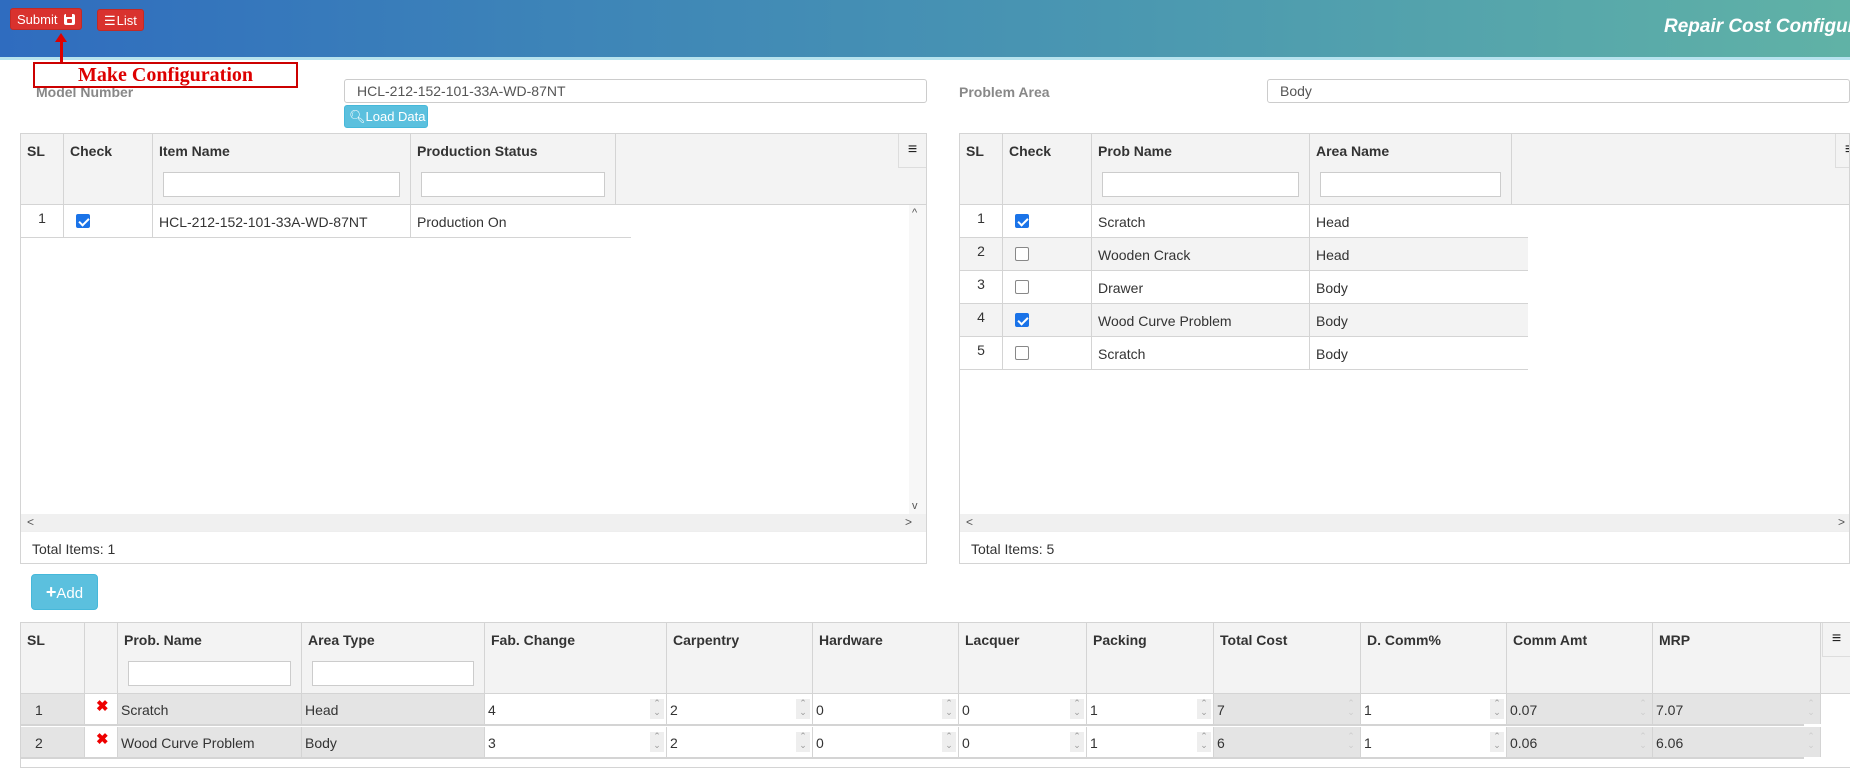 This screenshot has width=1850, height=768. I want to click on col-d-comm: D. Comm%, so click(1434, 658).